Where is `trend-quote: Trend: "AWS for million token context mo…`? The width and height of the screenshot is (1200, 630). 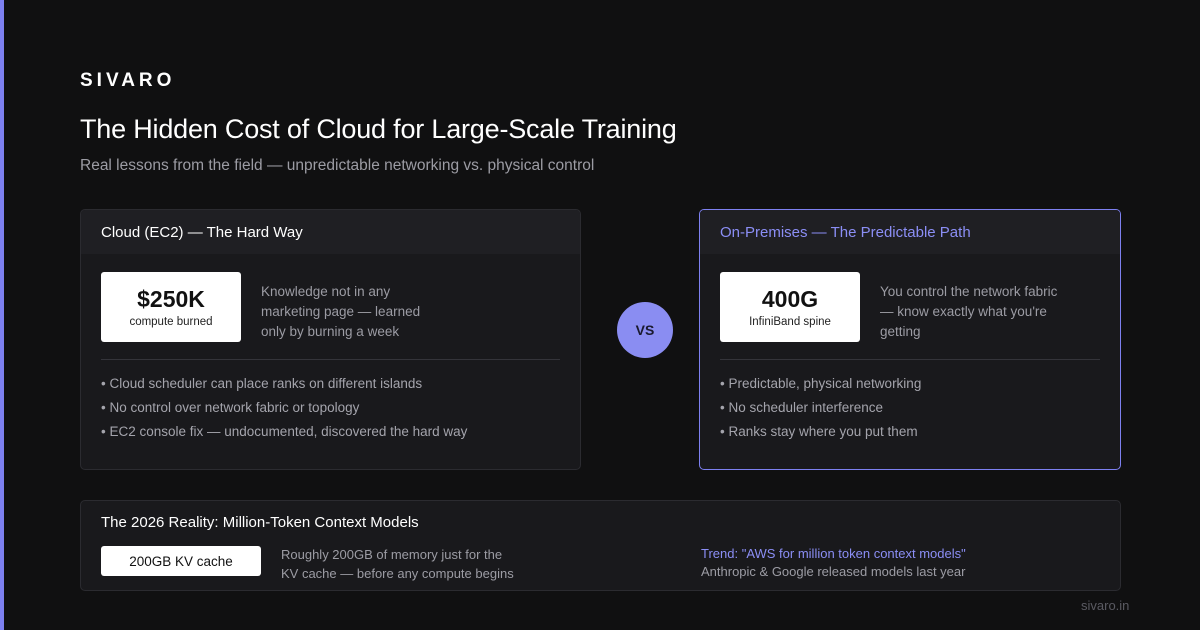
trend-quote: Trend: "AWS for million token context mo… is located at coordinates (833, 553).